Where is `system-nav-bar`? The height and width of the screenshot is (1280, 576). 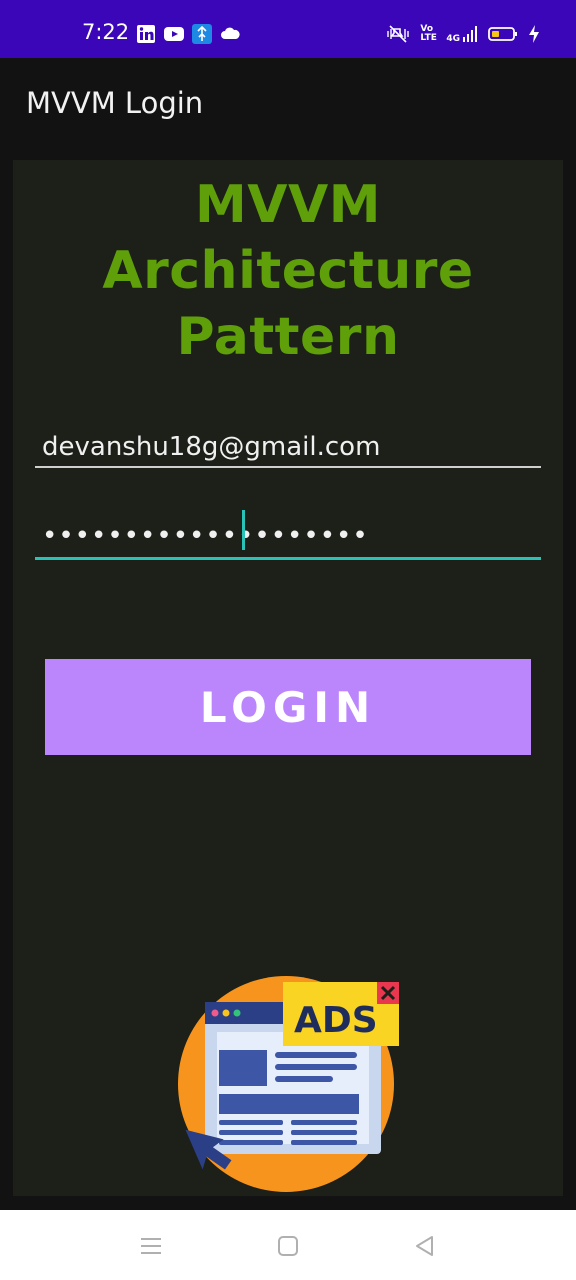
system-nav-bar is located at coordinates (288, 1245).